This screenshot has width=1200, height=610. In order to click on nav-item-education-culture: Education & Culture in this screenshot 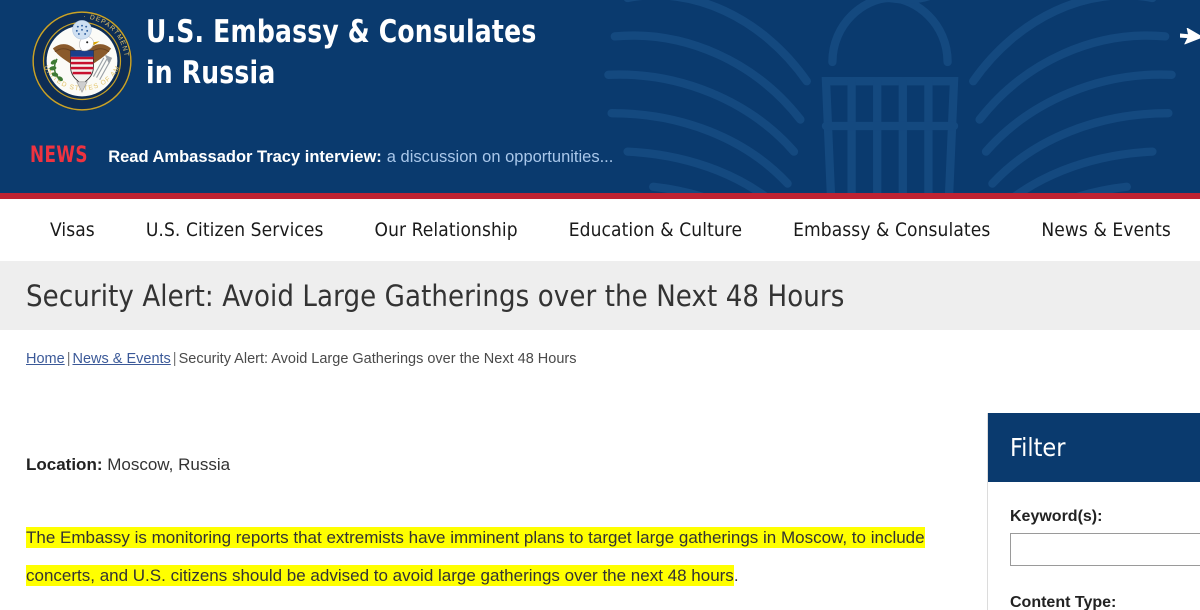, I will do `click(655, 230)`.